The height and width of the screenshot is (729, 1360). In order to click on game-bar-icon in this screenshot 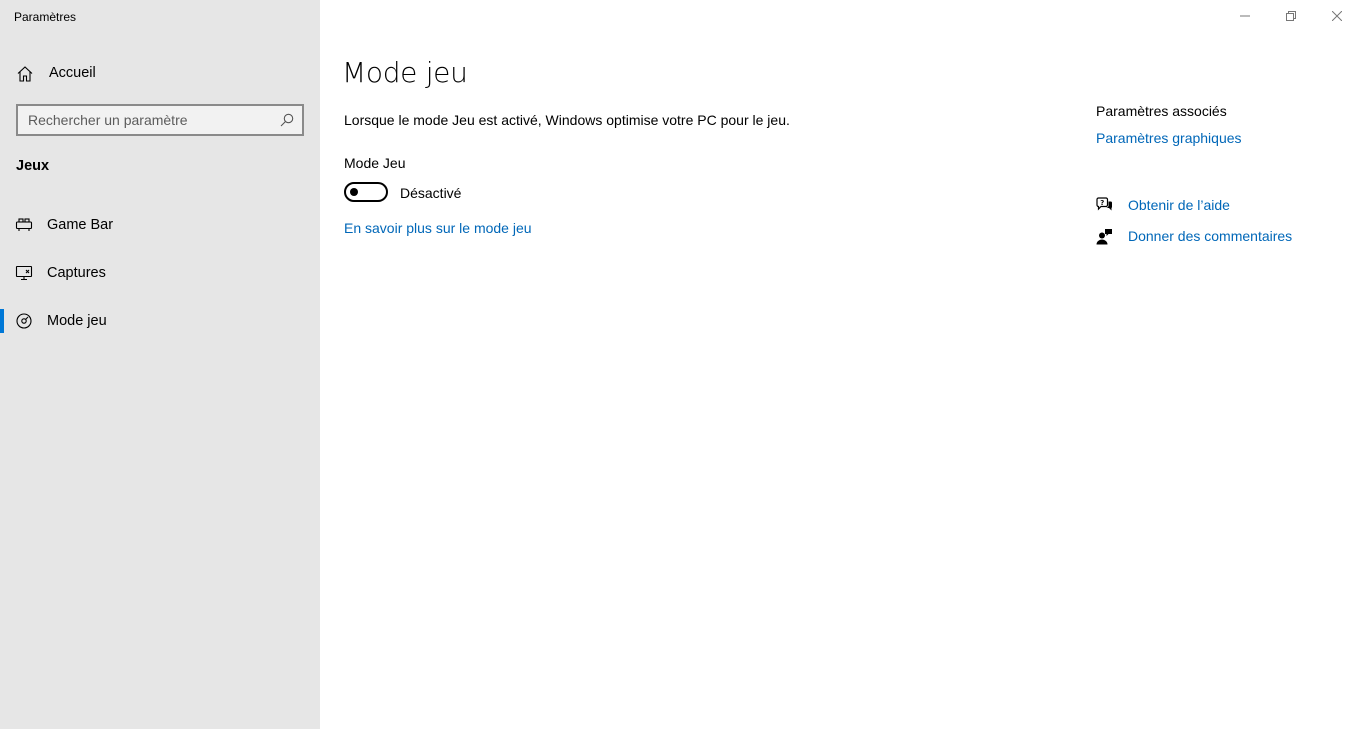, I will do `click(24, 225)`.